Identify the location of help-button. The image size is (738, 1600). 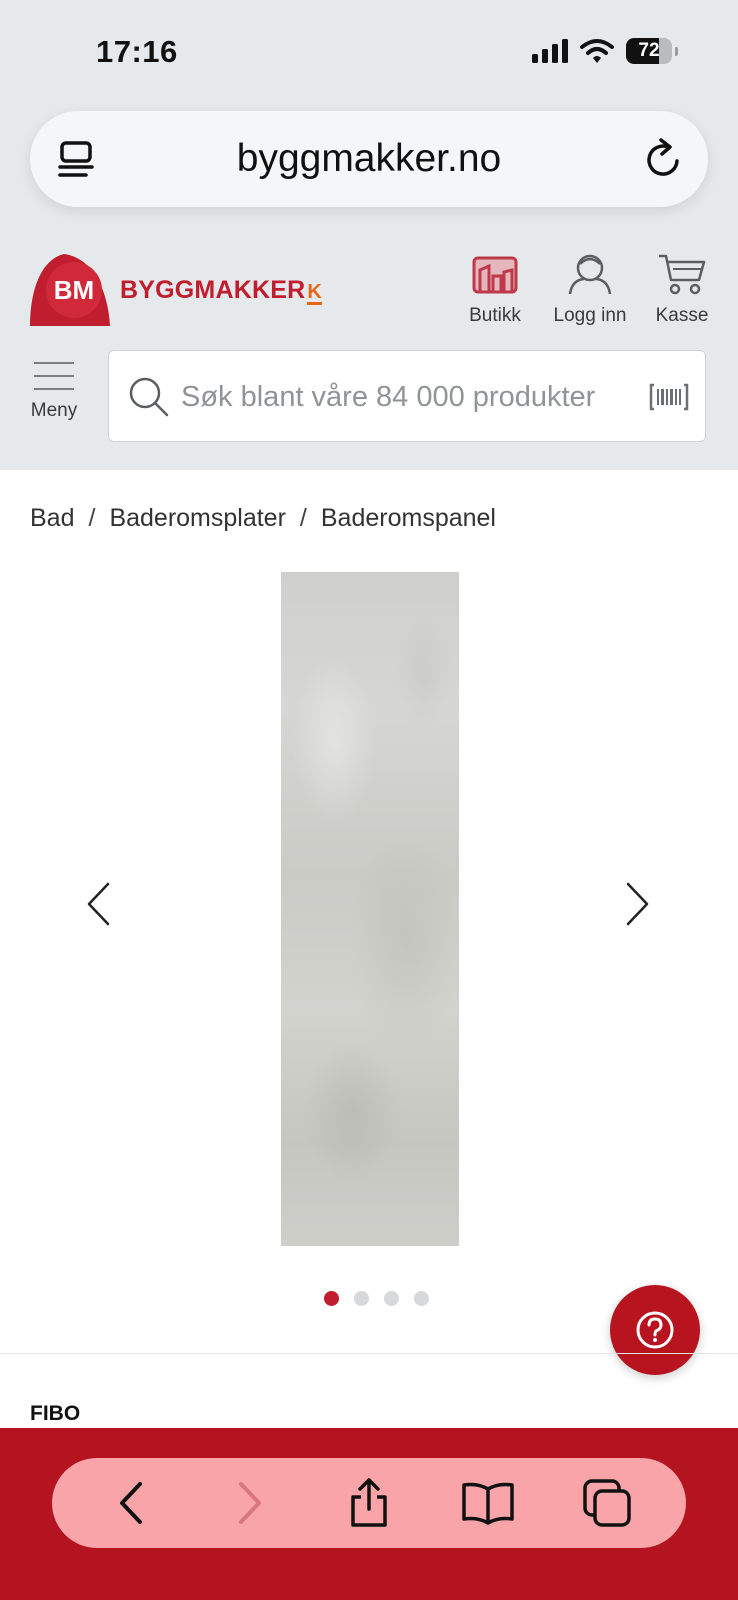
(655, 1330).